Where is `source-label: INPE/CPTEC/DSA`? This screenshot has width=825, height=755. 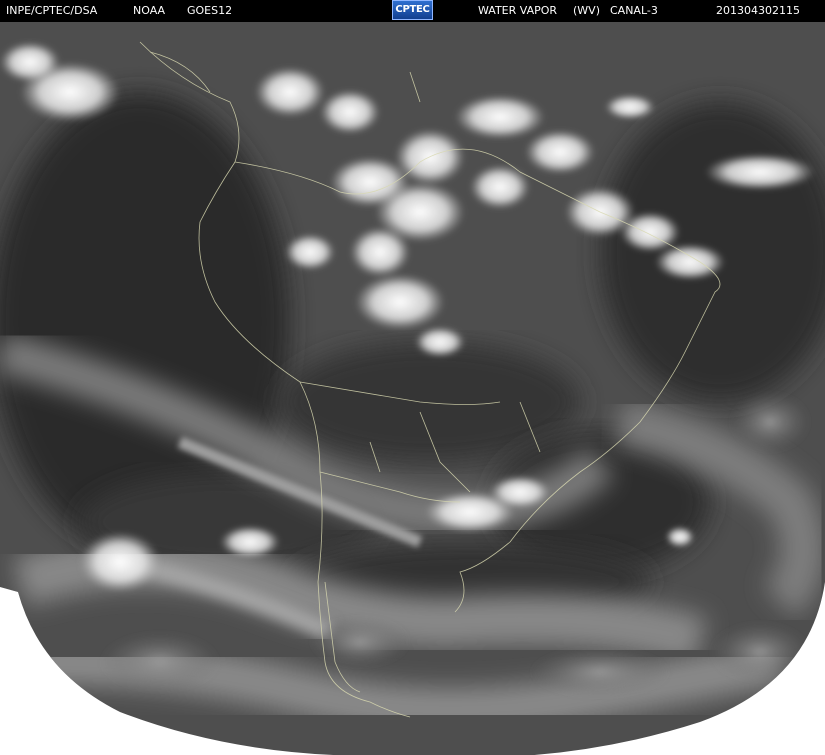 source-label: INPE/CPTEC/DSA is located at coordinates (52, 10).